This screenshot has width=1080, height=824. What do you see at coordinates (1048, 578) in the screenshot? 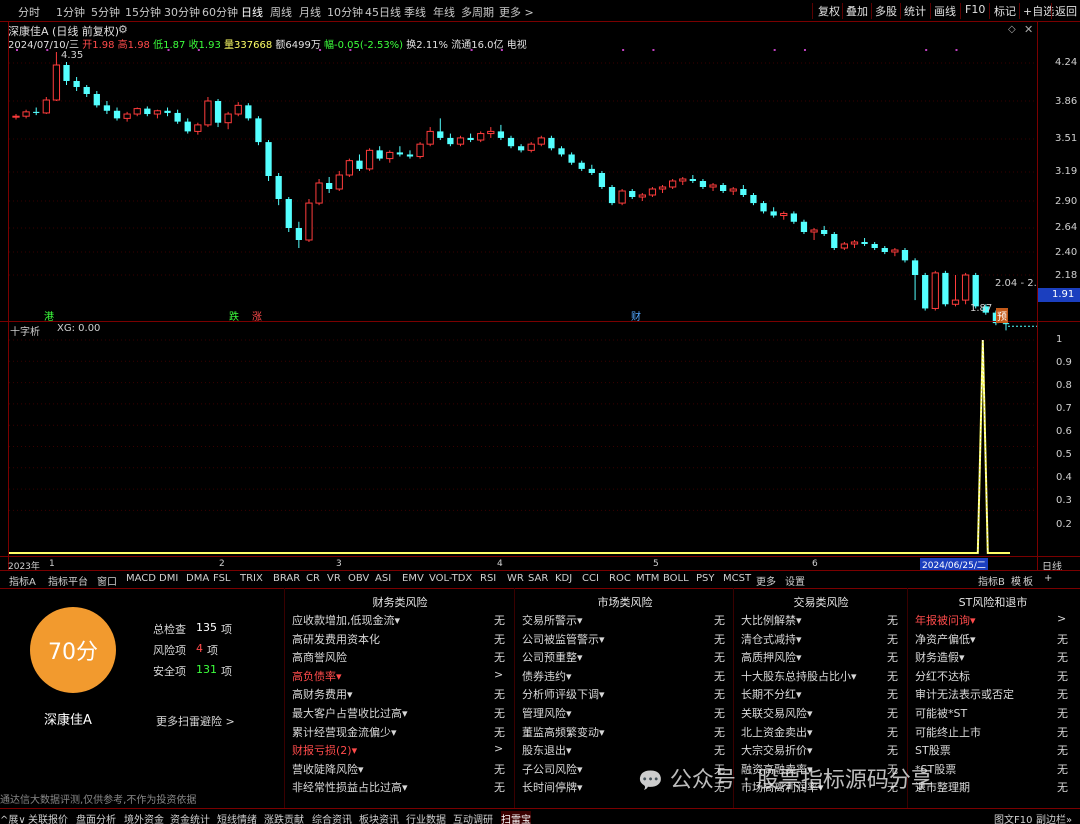
I see `indicator-tab-right: +` at bounding box center [1048, 578].